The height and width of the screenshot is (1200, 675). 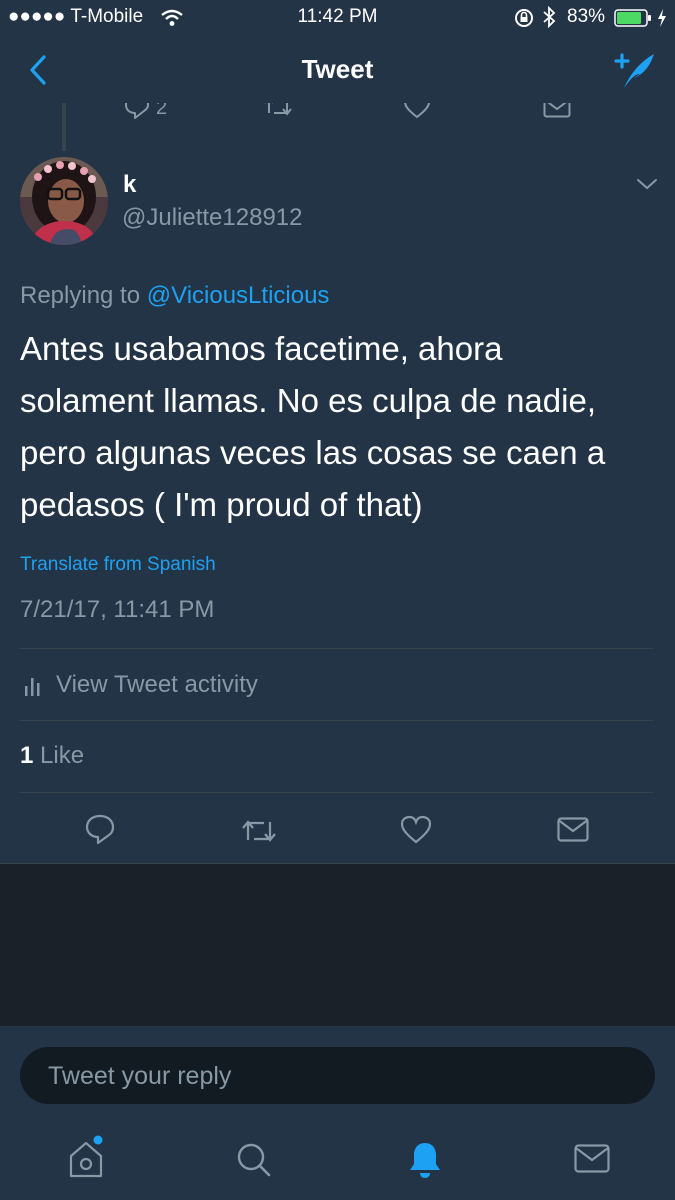 What do you see at coordinates (633, 18) in the screenshot?
I see `battery-icon` at bounding box center [633, 18].